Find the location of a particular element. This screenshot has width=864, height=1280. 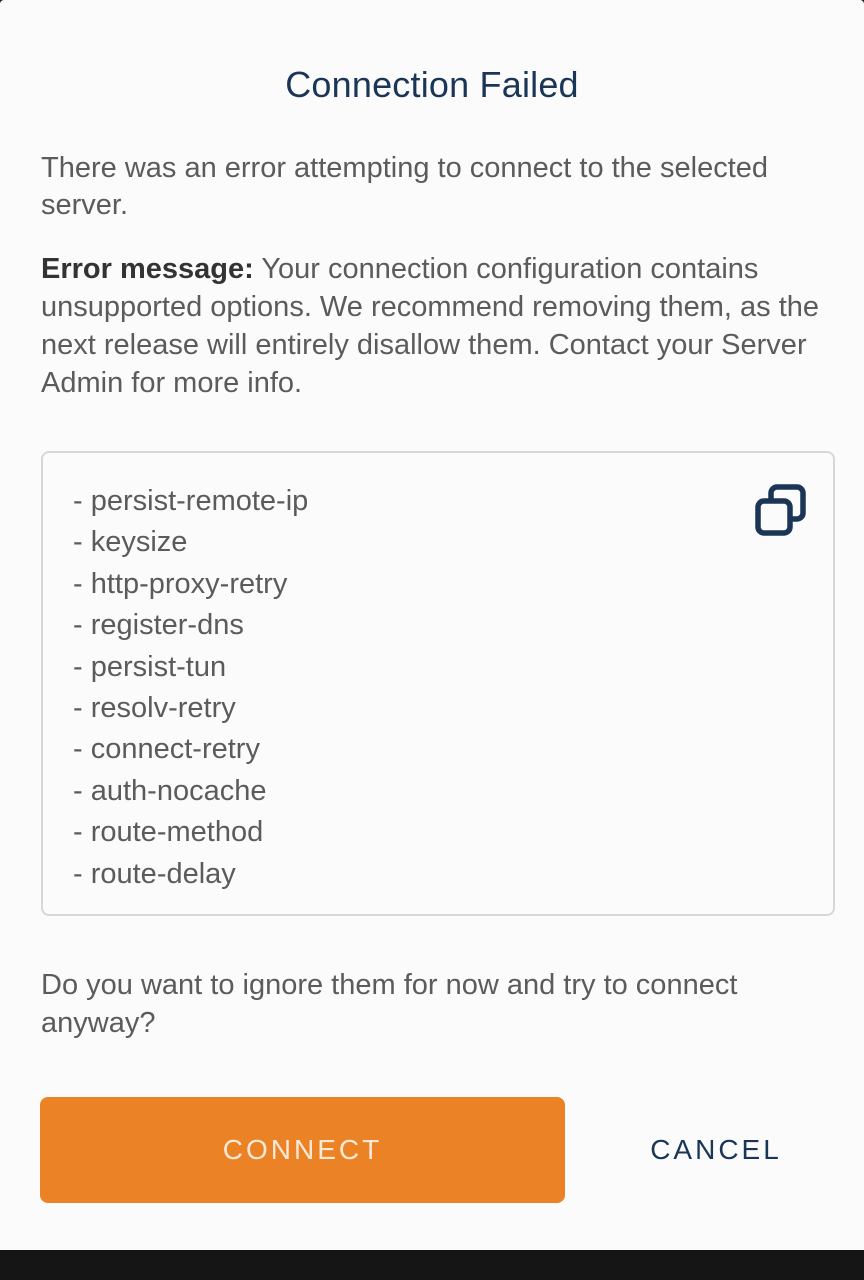

cancel-button: CANCEL is located at coordinates (716, 1150).